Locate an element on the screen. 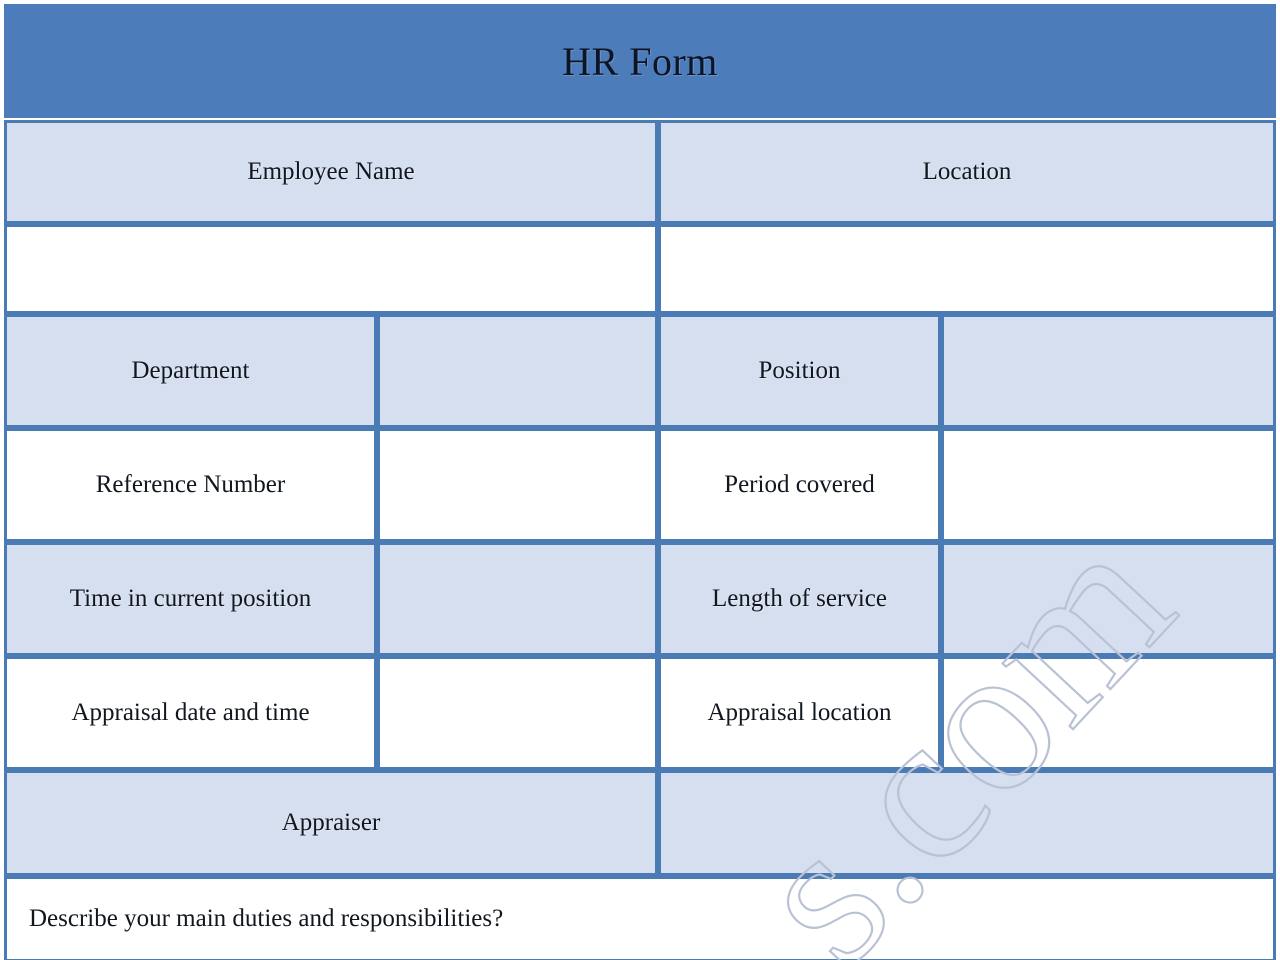 The width and height of the screenshot is (1280, 960). input-time-in-current-position is located at coordinates (517, 599).